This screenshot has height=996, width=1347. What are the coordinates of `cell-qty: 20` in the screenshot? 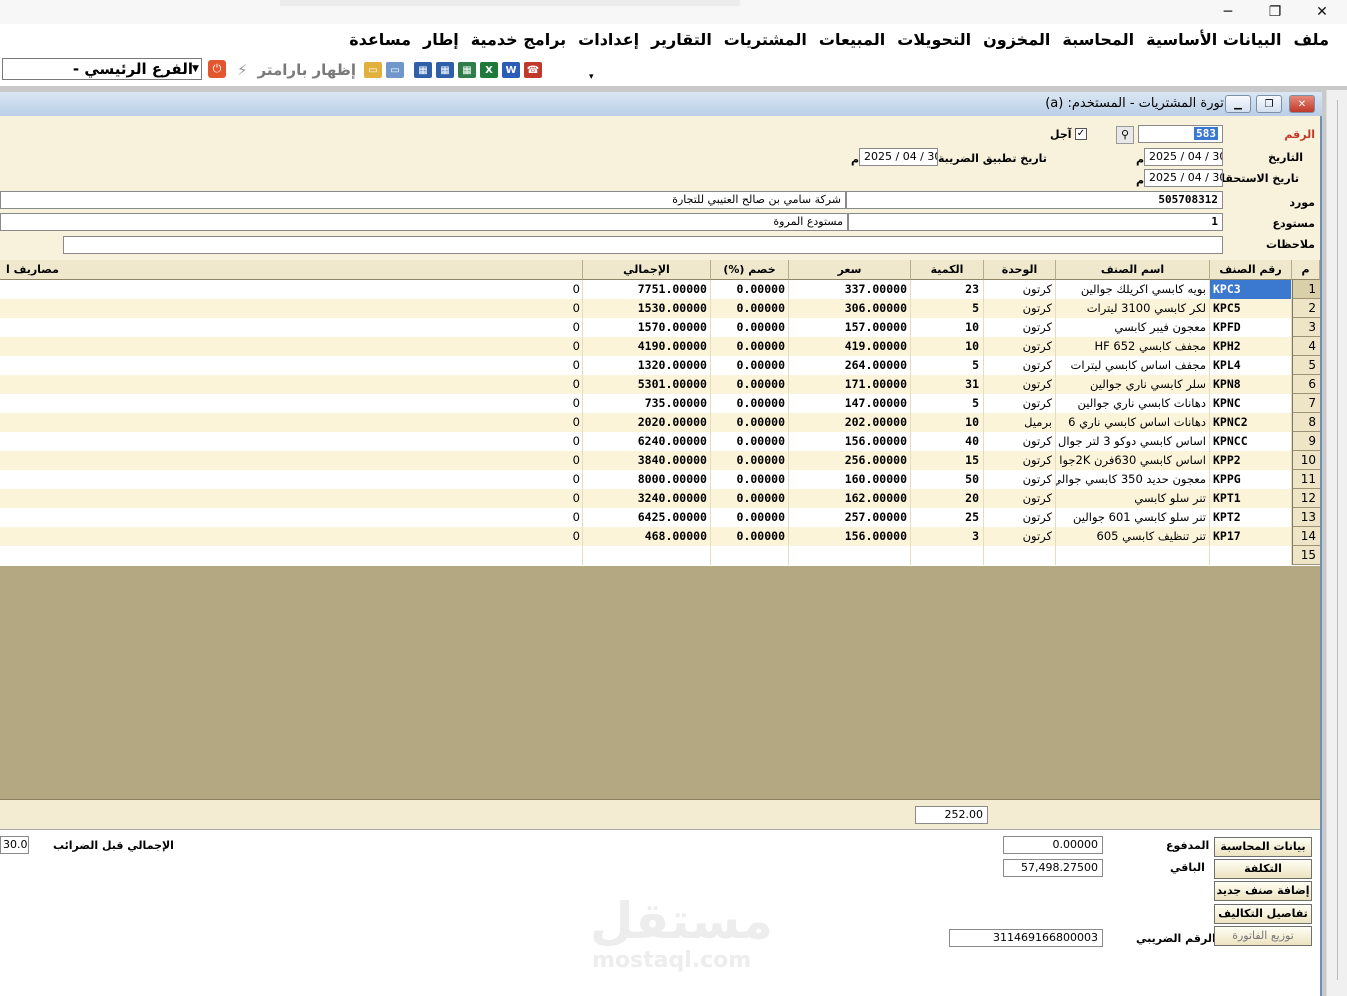 It's located at (947, 498).